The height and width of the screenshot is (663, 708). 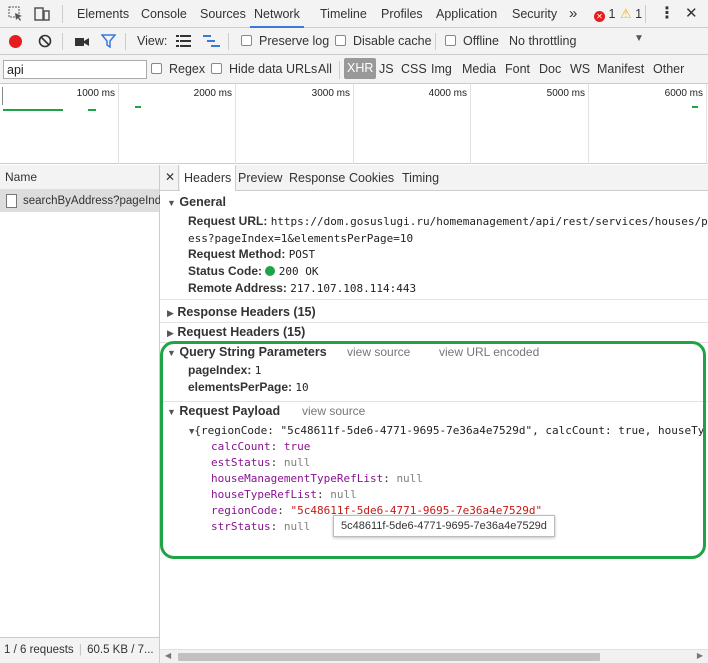 I want to click on offline-checkbox, so click(x=450, y=40).